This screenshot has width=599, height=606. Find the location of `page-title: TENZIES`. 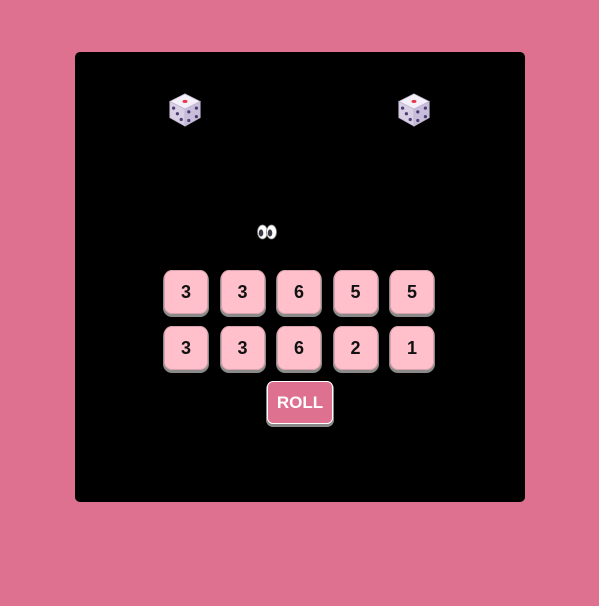

page-title: TENZIES is located at coordinates (299, 109).